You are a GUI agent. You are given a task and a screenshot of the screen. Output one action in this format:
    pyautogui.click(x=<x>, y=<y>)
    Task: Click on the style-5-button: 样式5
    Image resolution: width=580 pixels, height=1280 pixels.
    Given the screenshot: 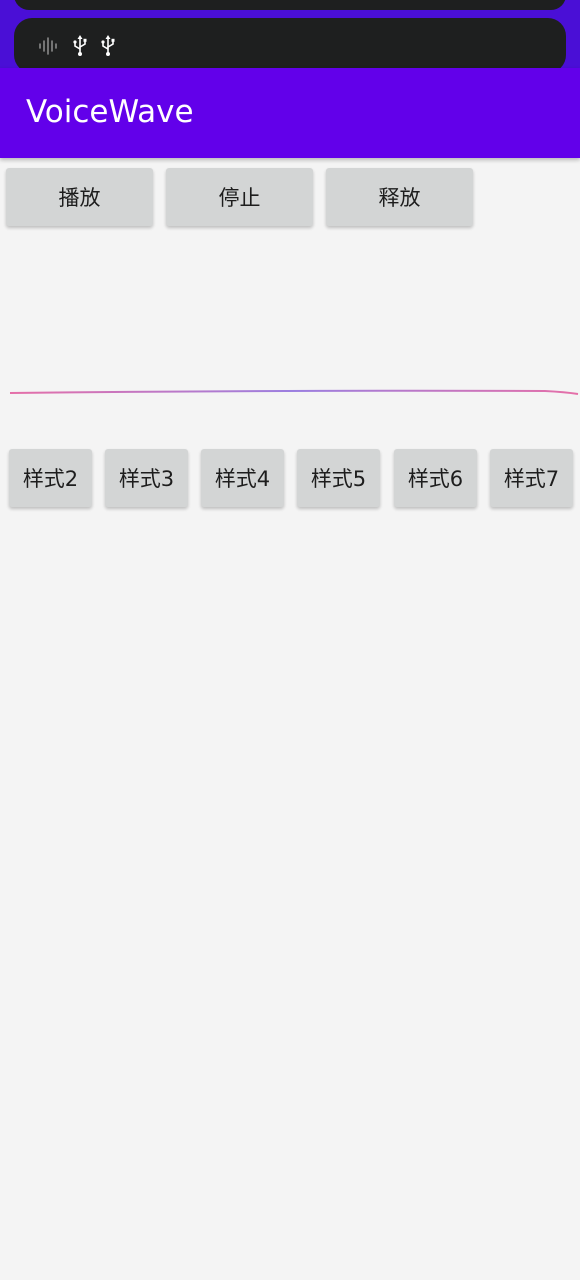 What is the action you would take?
    pyautogui.click(x=338, y=478)
    